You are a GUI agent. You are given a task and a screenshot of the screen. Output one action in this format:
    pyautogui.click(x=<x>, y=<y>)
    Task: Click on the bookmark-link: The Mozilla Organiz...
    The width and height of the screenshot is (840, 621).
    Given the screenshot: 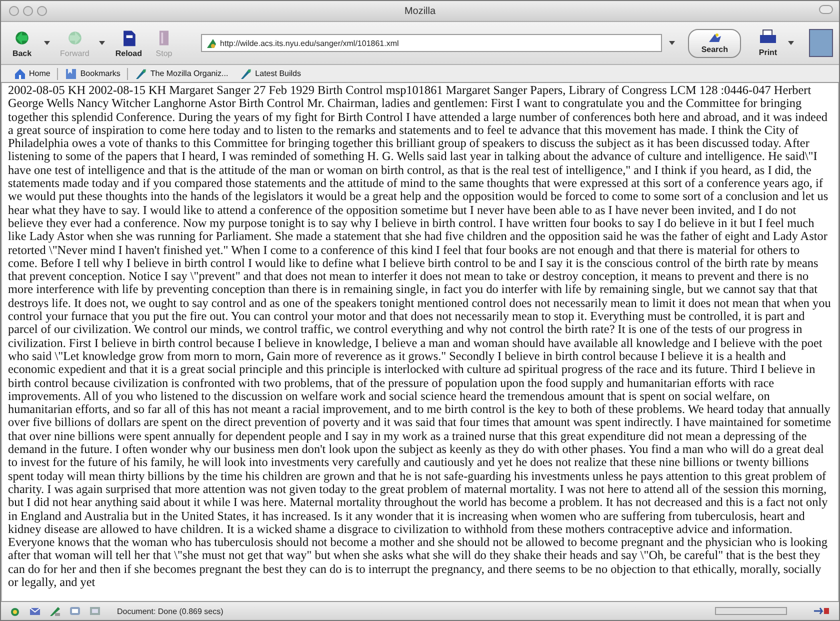 What is the action you would take?
    pyautogui.click(x=182, y=74)
    